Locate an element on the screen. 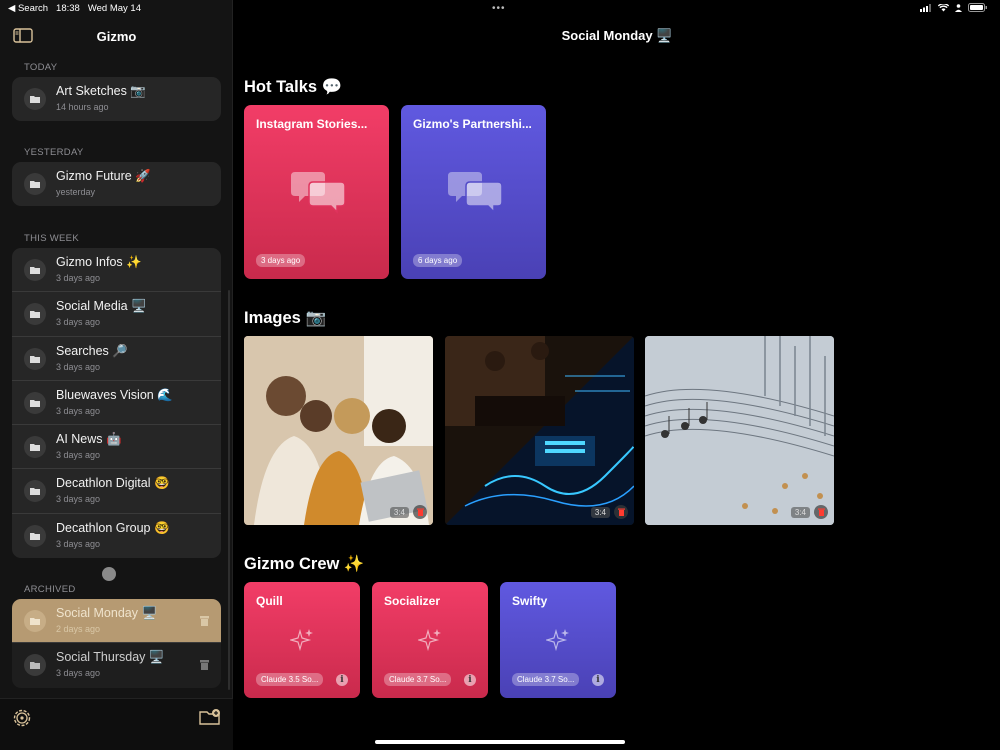 This screenshot has width=1000, height=750. list-item: Art Sketches 📷 14 hours ago is located at coordinates (116, 99).